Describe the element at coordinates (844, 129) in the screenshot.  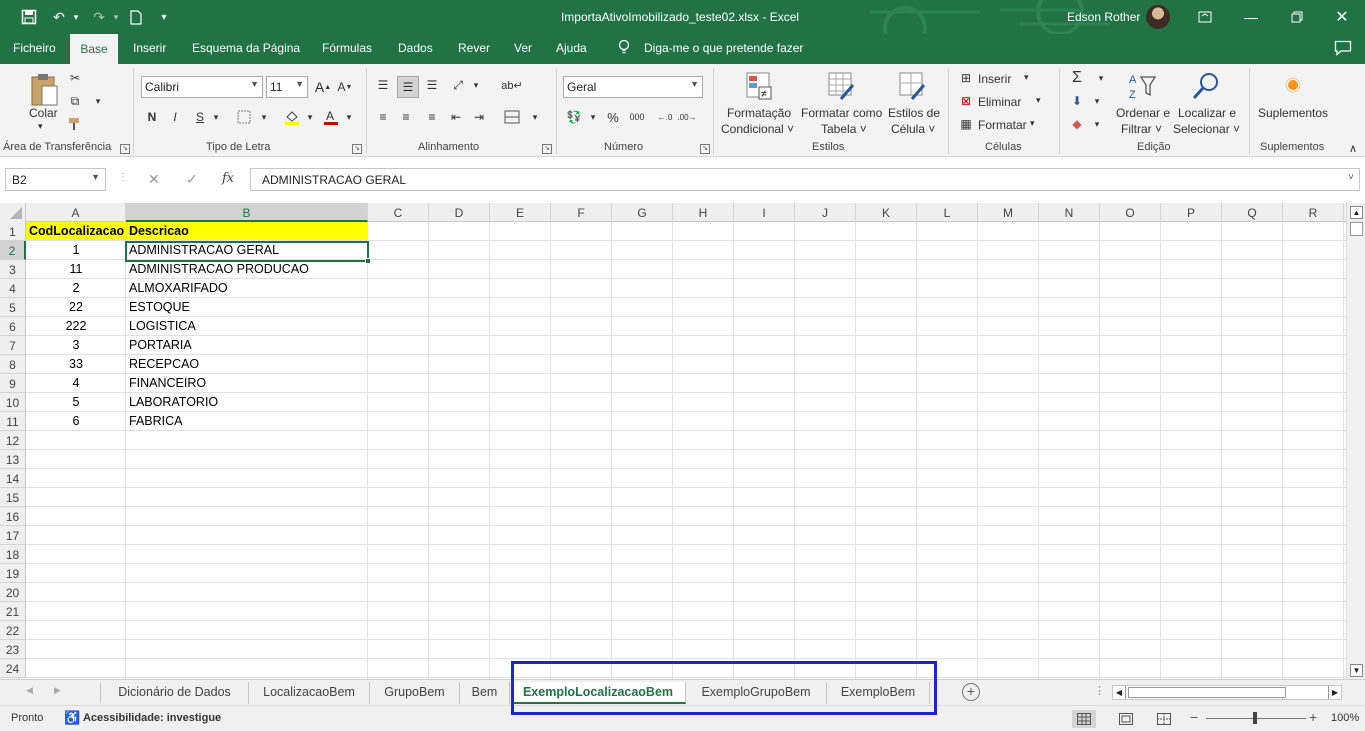
I see `format-as-table-label-2: Tabela ˅` at that location.